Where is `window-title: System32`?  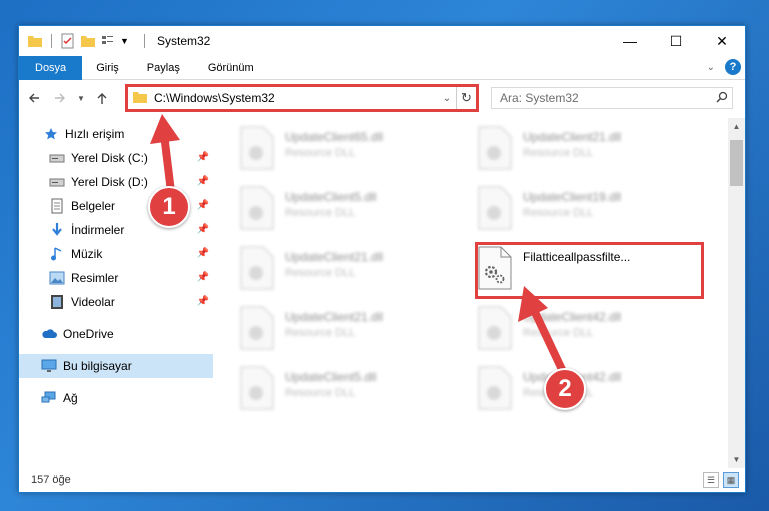 window-title: System32 is located at coordinates (184, 41).